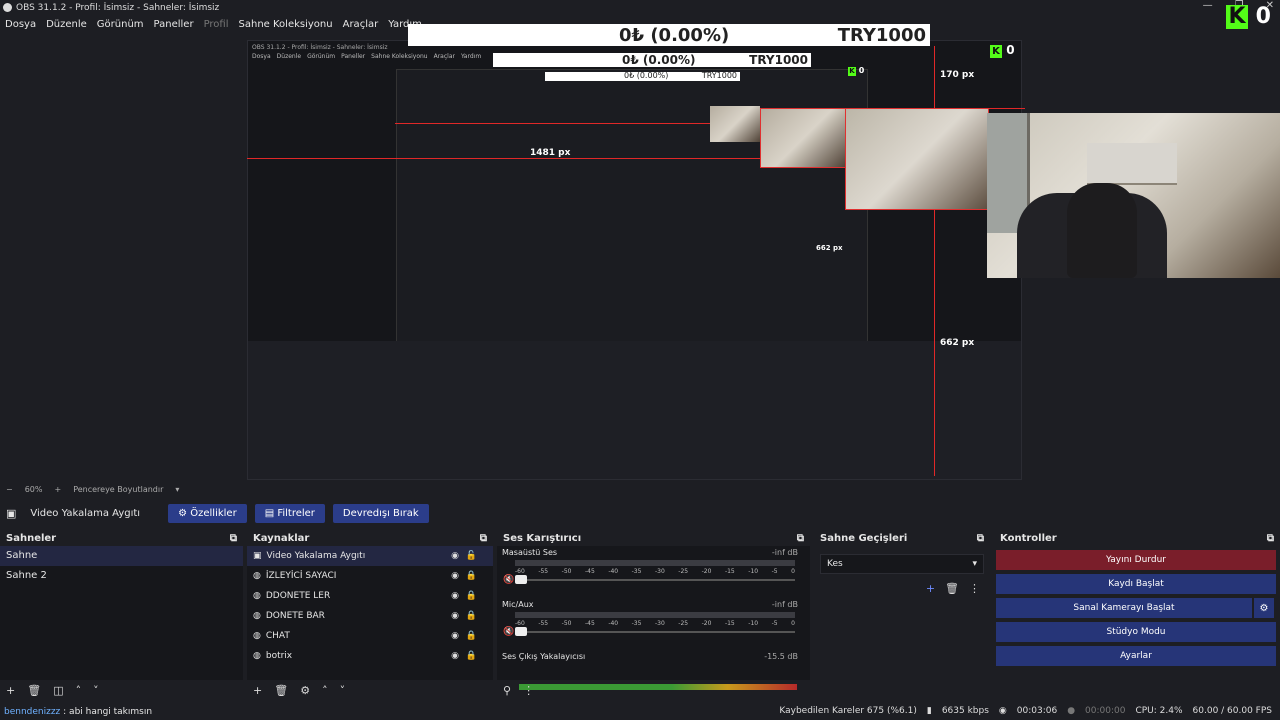 This screenshot has height=720, width=1280. Describe the element at coordinates (1002, 50) in the screenshot. I see `kick-viewer-counter-nested: K 0` at that location.